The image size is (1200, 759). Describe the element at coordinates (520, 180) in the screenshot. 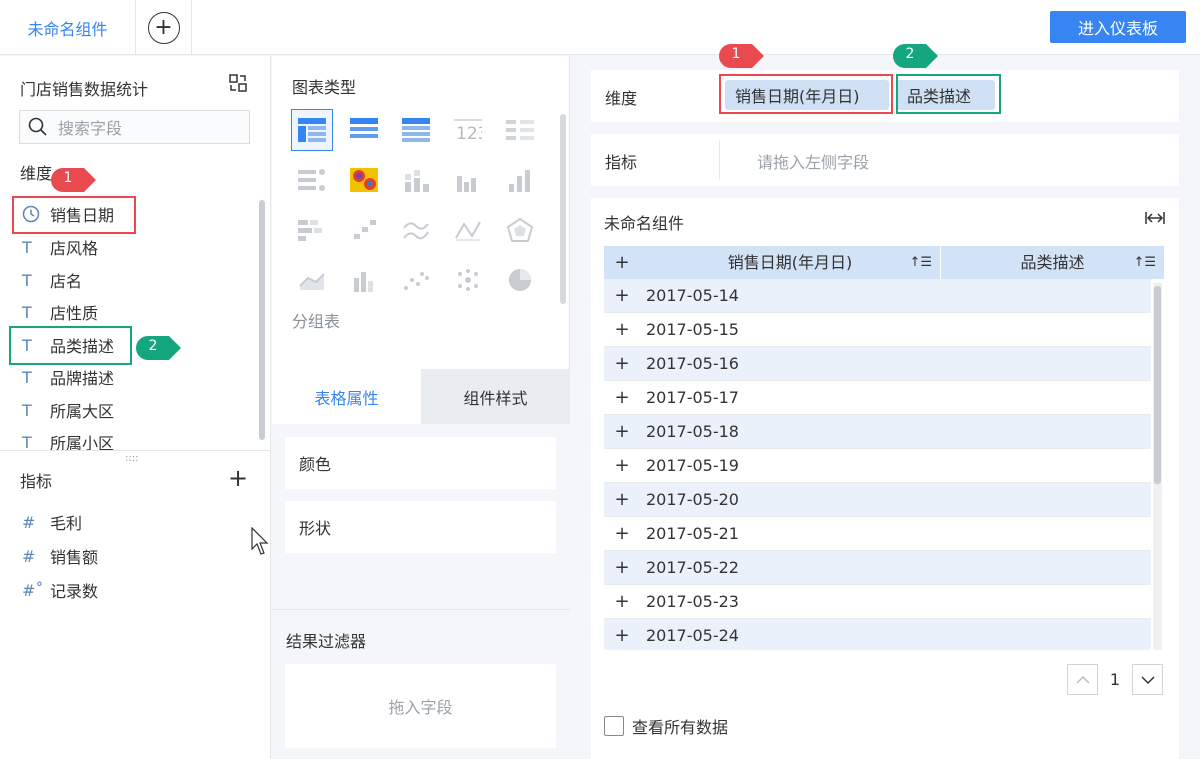

I see `column-chart-icon` at that location.